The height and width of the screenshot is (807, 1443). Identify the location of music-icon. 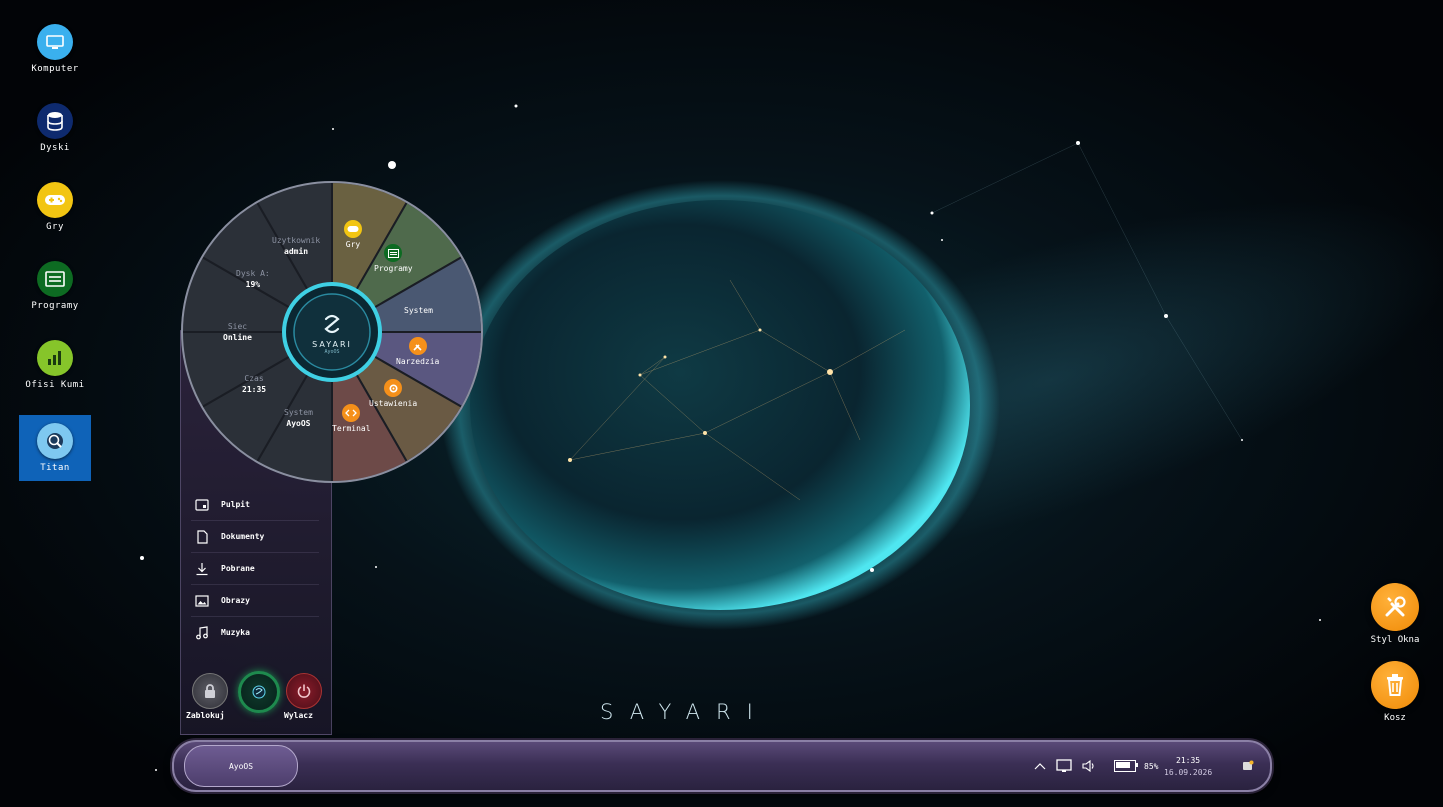
(202, 632).